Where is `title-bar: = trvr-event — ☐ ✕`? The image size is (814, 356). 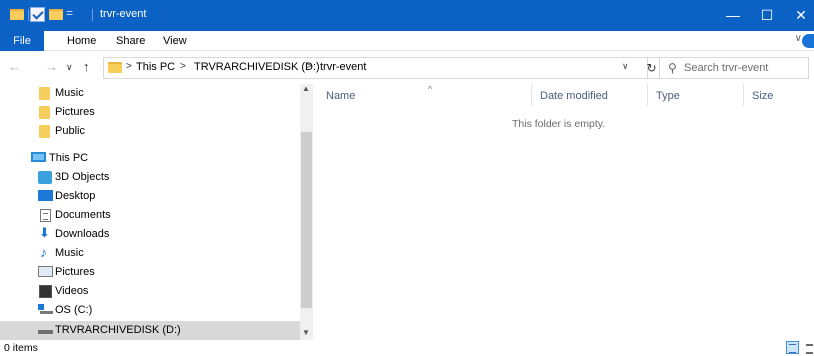 title-bar: = trvr-event — ☐ ✕ is located at coordinates (407, 15).